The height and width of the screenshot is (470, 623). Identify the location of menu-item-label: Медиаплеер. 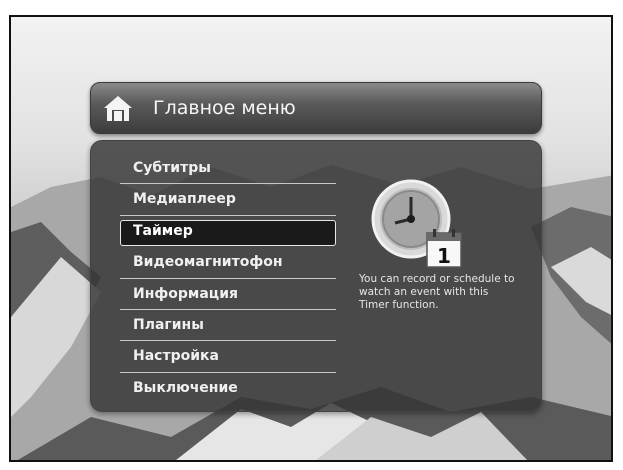
(184, 199).